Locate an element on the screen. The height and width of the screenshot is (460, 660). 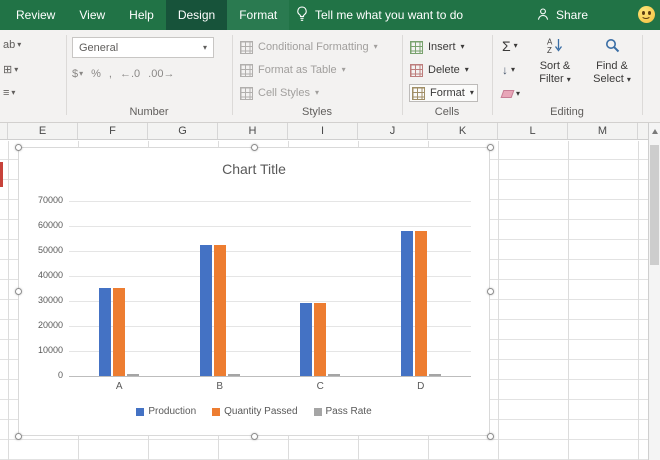
tell-me-box: Tell me what you want to do is located at coordinates (379, 15).